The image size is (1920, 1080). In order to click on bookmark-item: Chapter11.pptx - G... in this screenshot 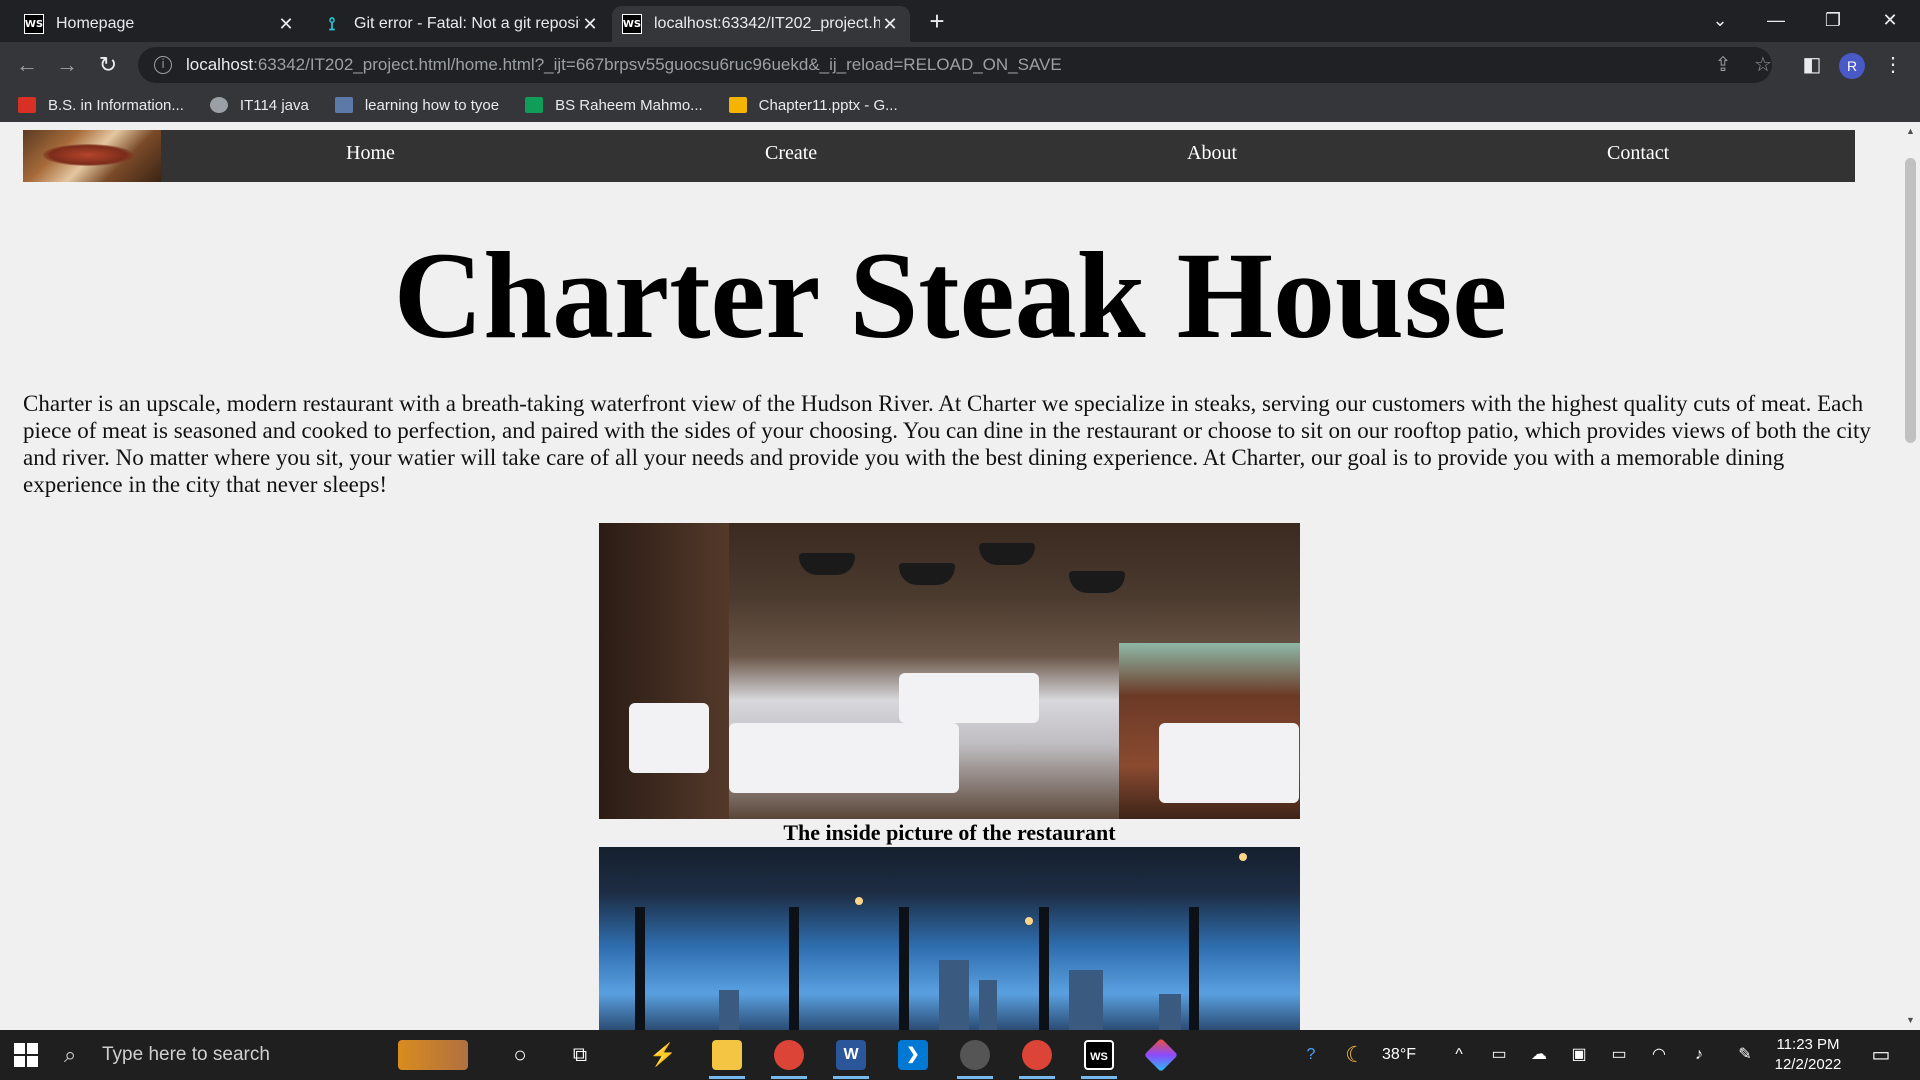, I will do `click(813, 105)`.